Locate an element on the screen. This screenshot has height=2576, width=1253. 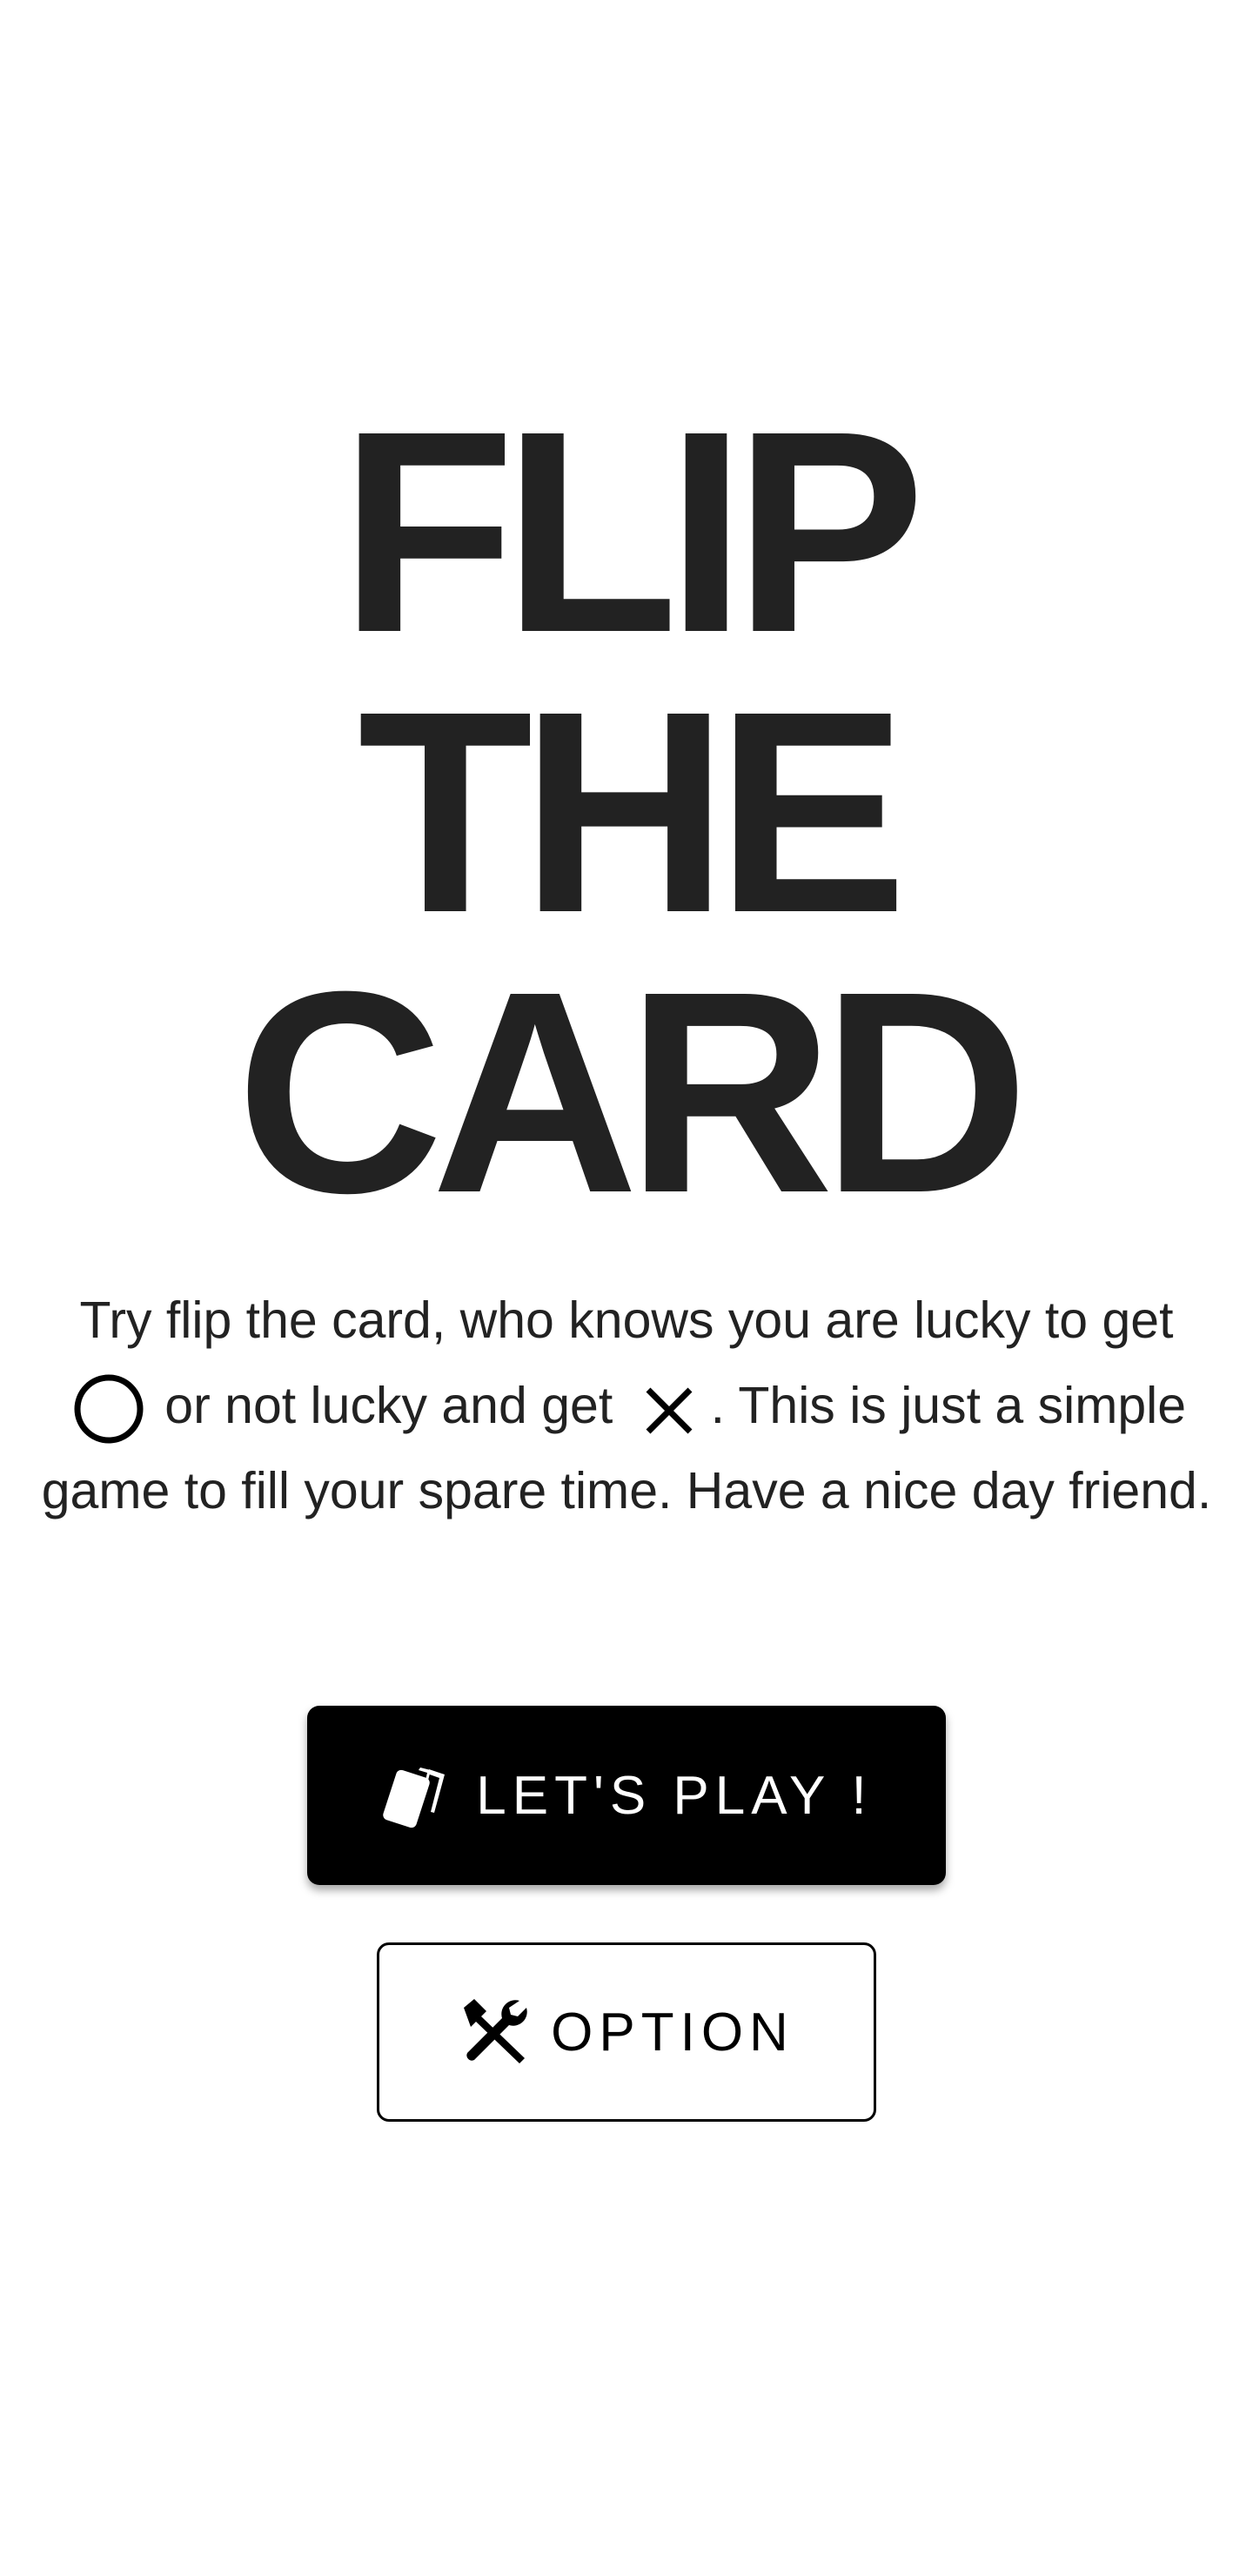
tools-icon is located at coordinates (495, 2032).